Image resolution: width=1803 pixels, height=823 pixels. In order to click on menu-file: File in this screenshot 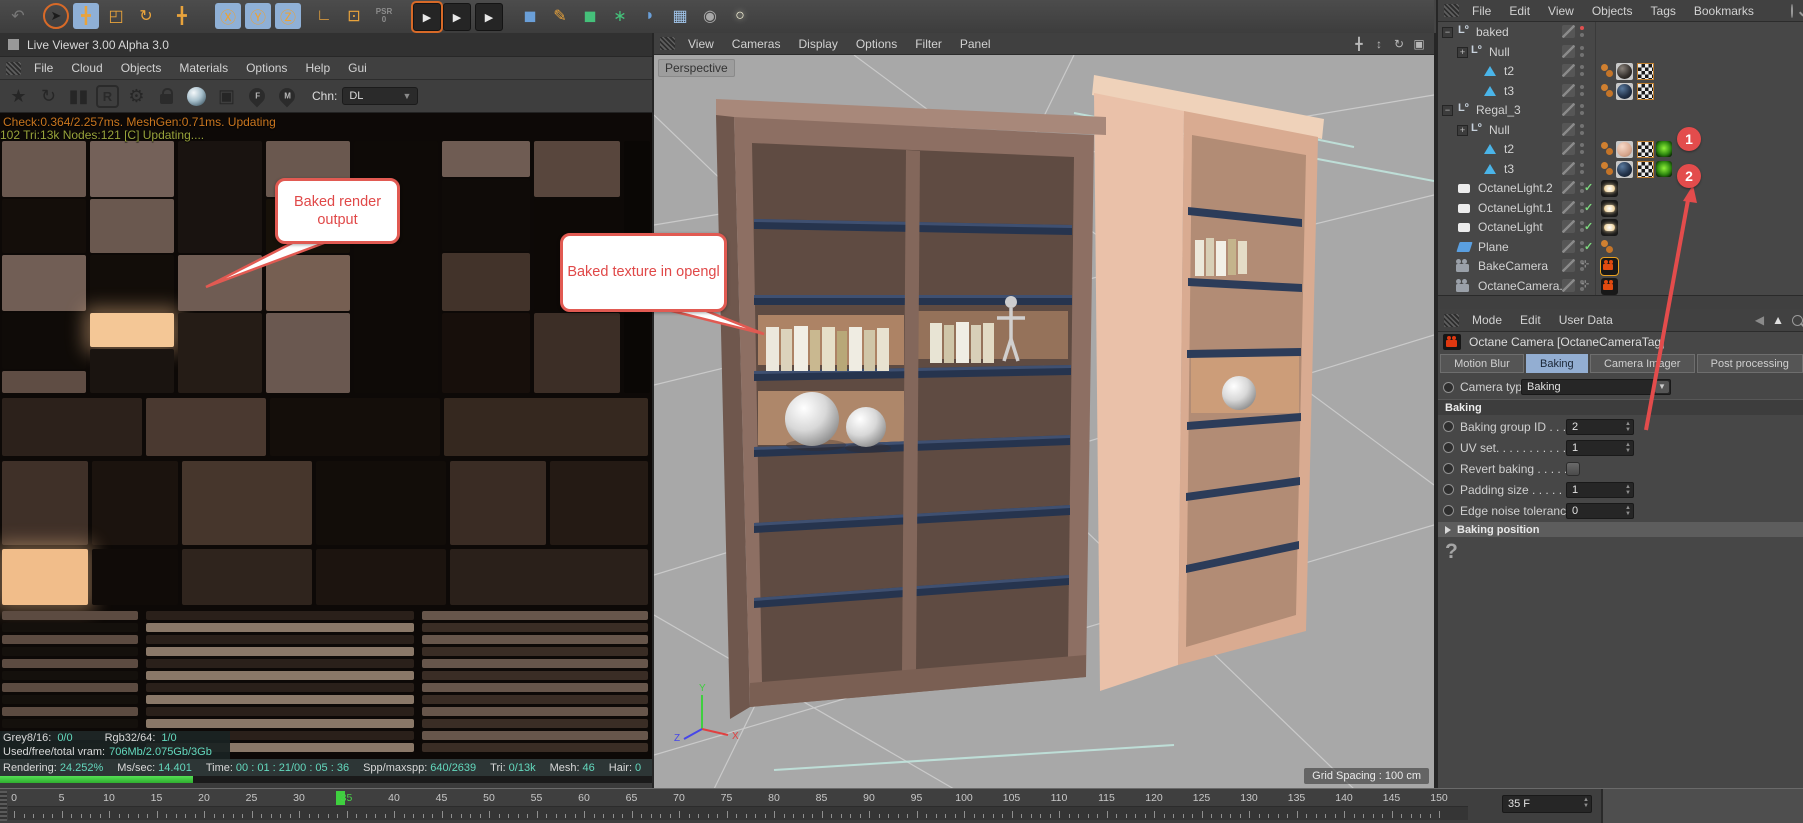, I will do `click(1481, 11)`.